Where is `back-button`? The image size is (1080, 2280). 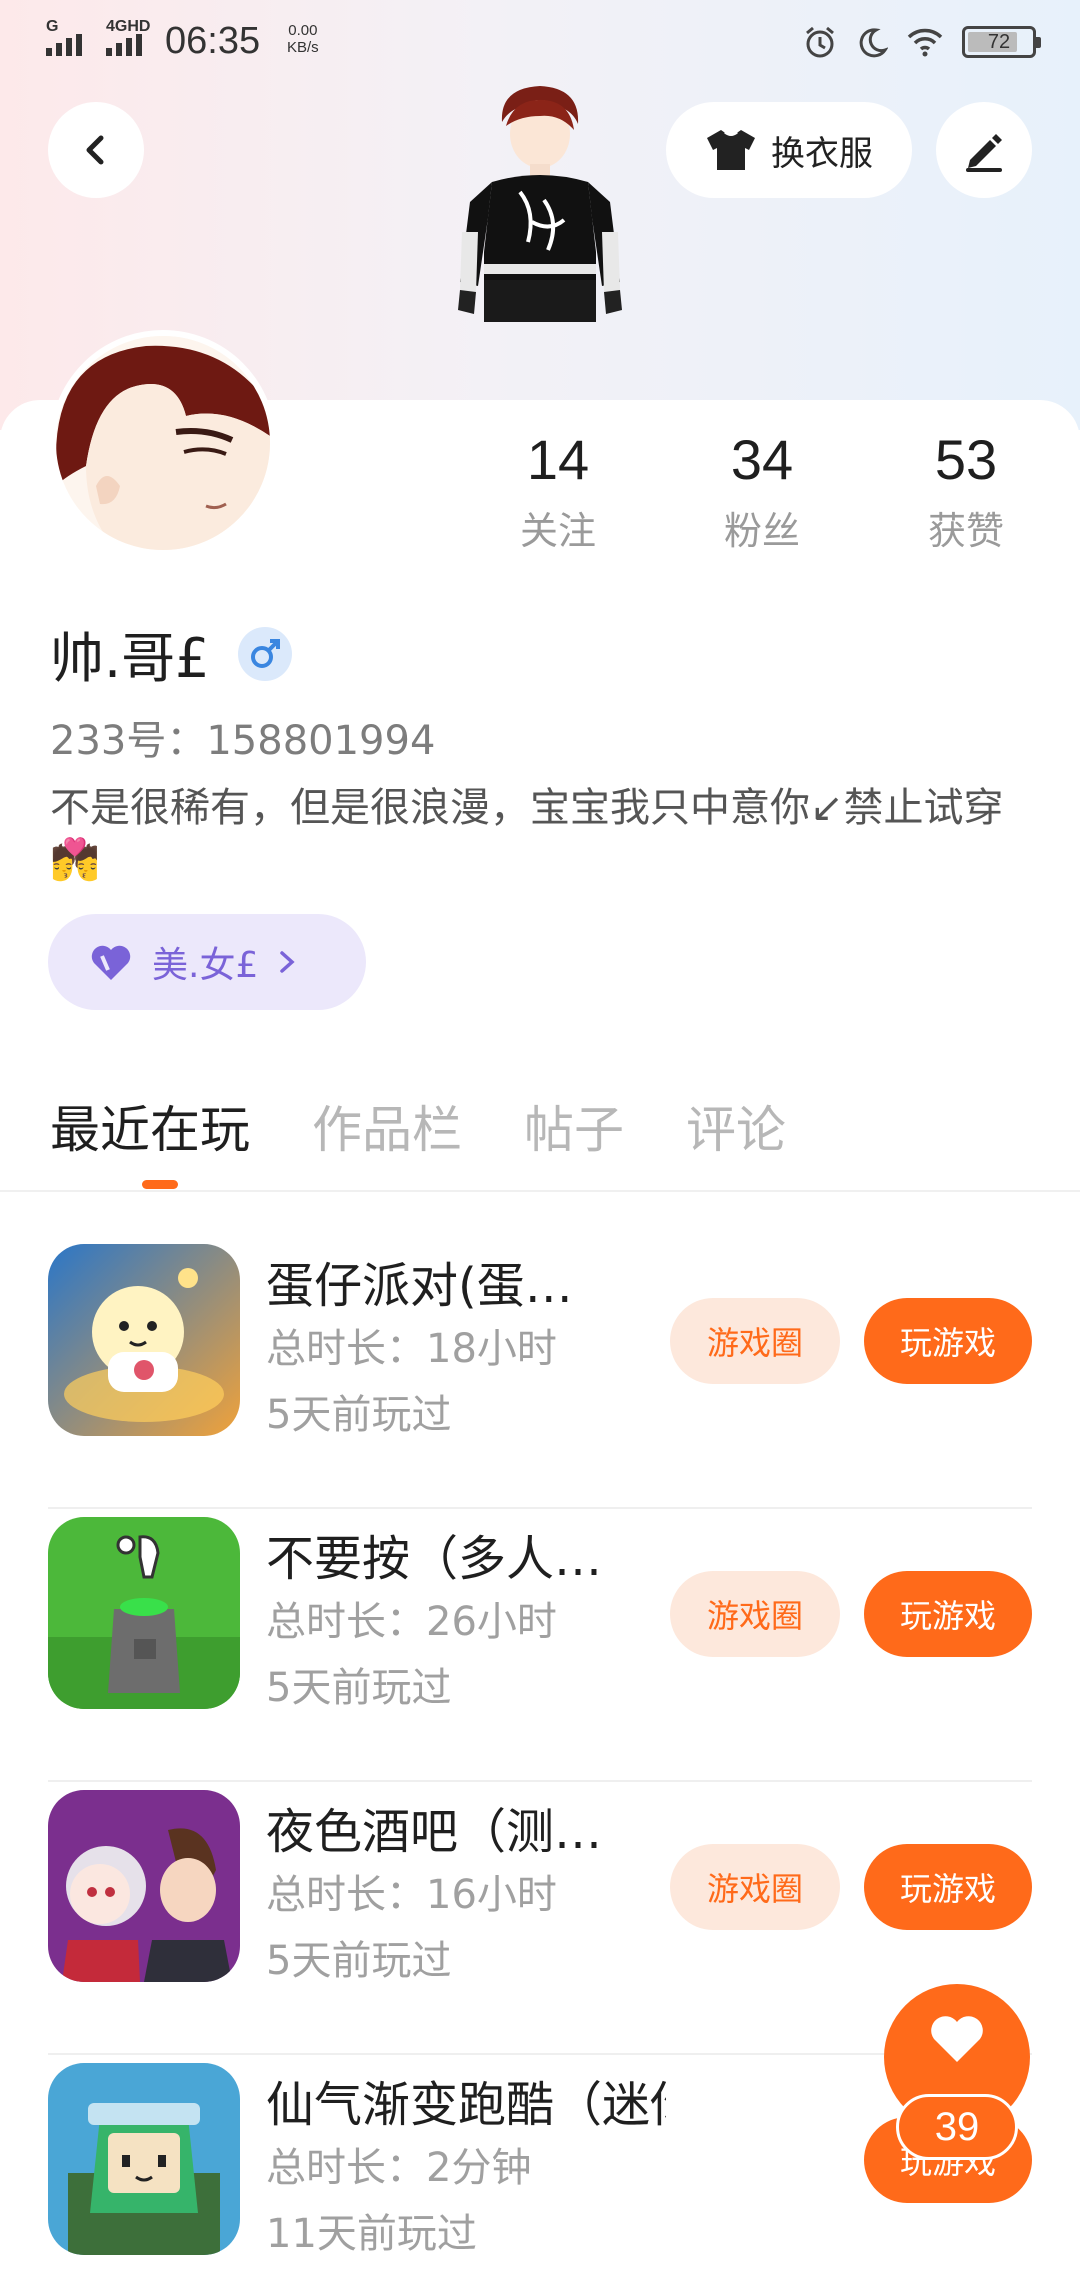
back-button is located at coordinates (96, 150).